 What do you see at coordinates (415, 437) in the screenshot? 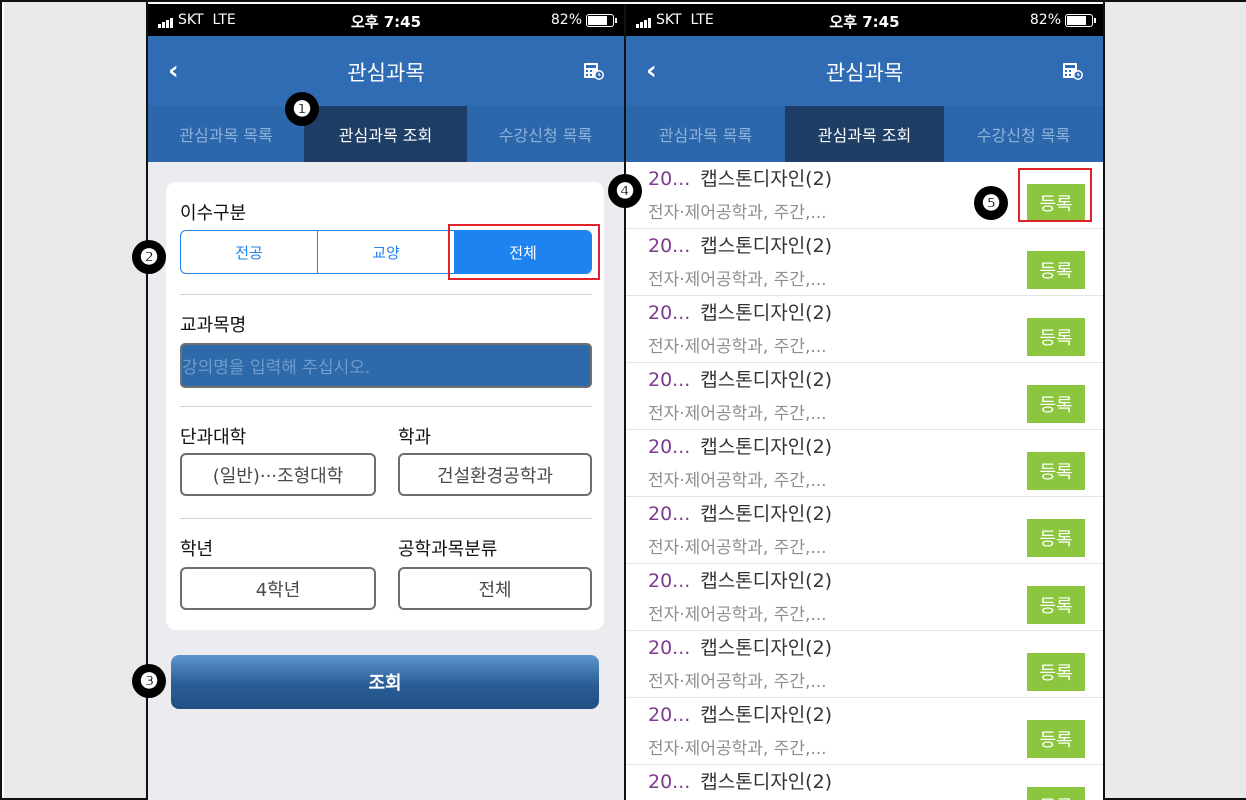
I see `department-label: 학과` at bounding box center [415, 437].